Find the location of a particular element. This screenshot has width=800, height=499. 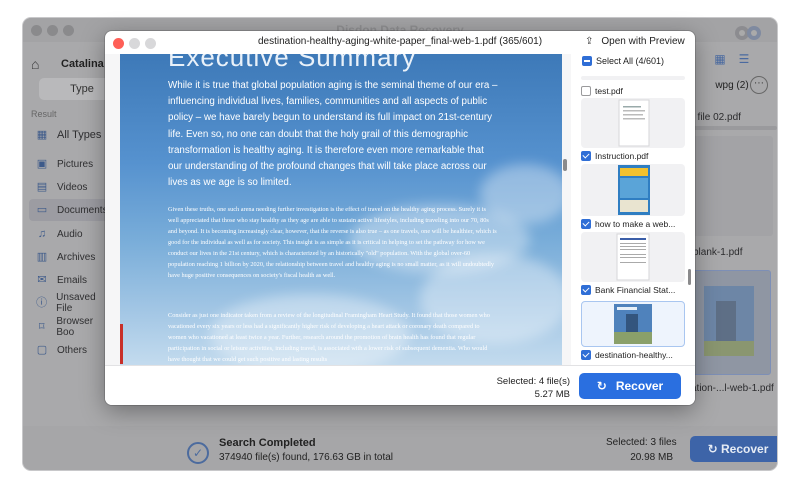

result-label: Result is located at coordinates (44, 114).